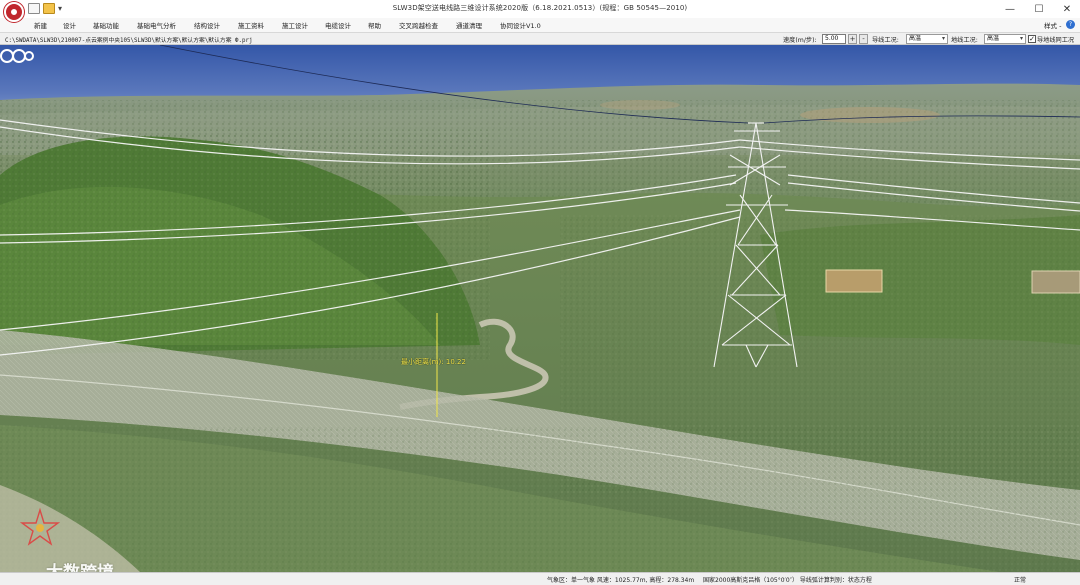 This screenshot has height=585, width=1080. Describe the element at coordinates (17, 56) in the screenshot. I see `watermark-mark-icon` at that location.